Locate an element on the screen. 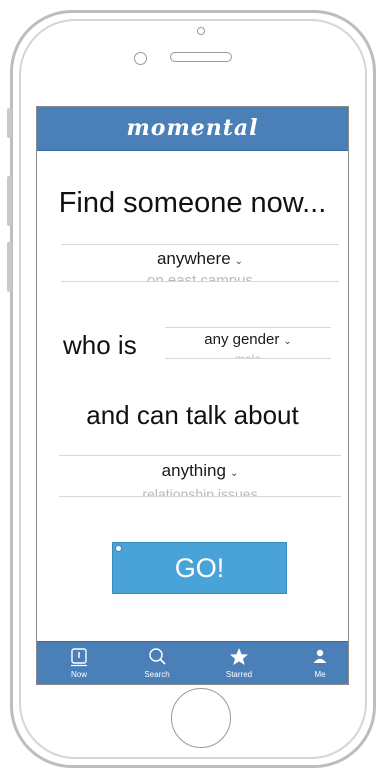 The width and height of the screenshot is (387, 777). location-picker-next-option: on east campus is located at coordinates (200, 276).